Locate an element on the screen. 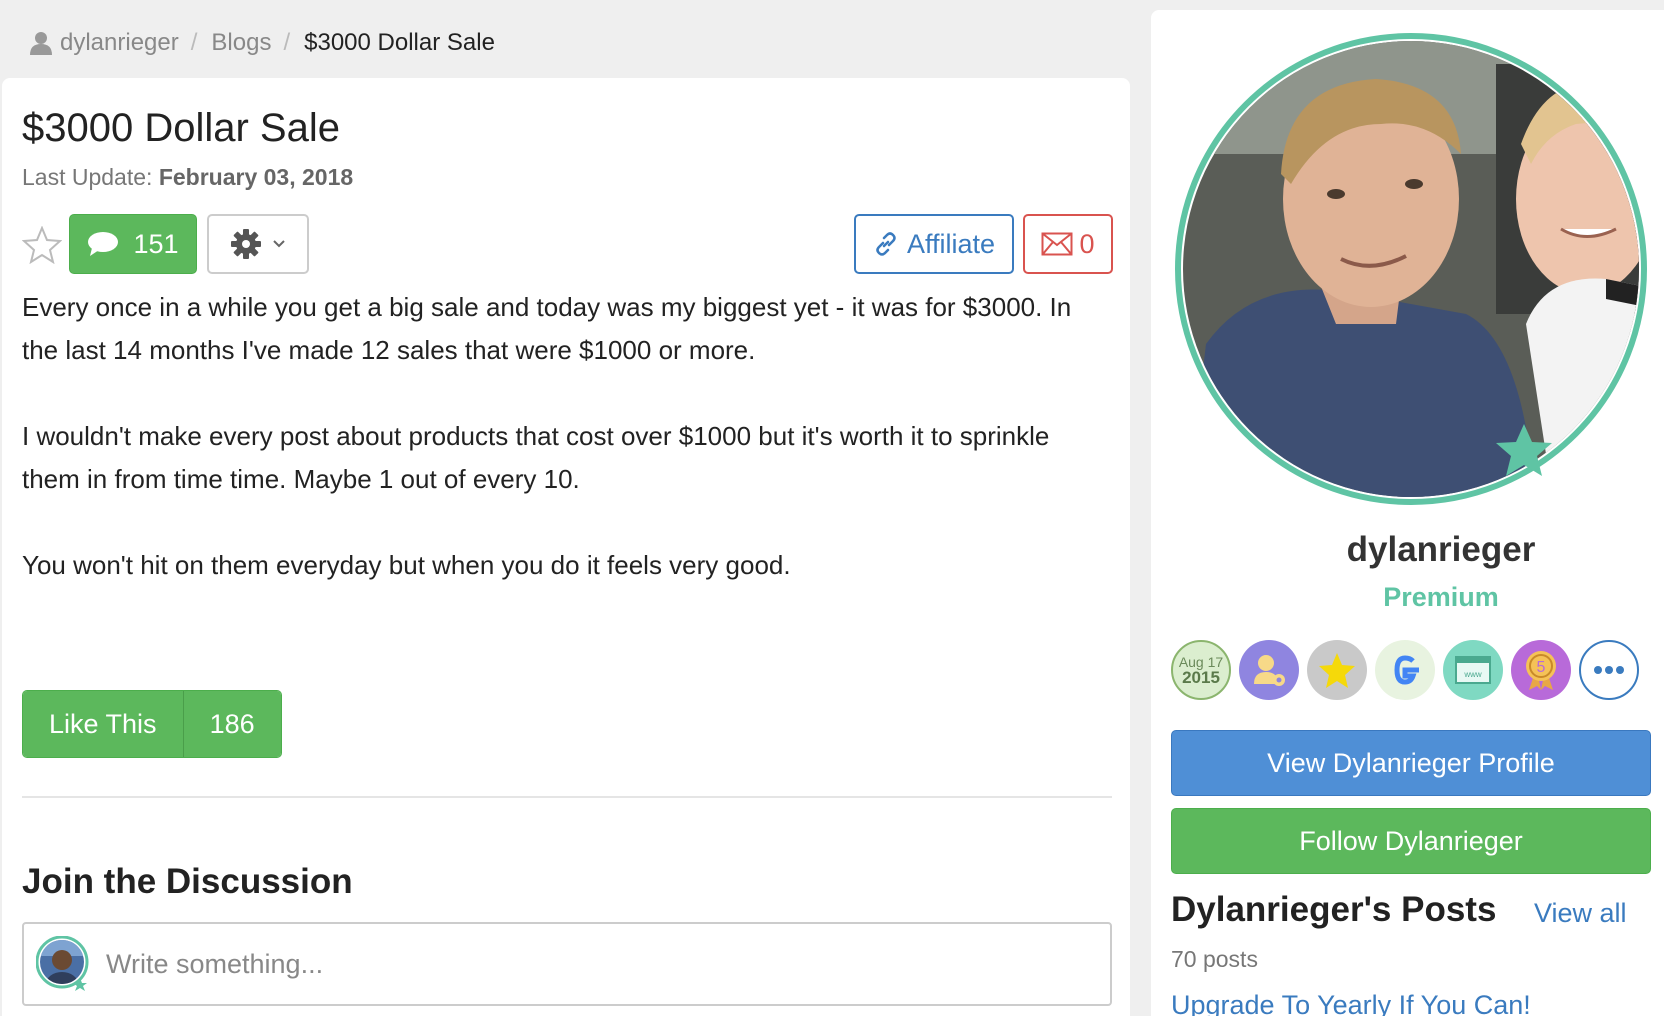 The width and height of the screenshot is (1664, 1016). profile-username: dylanrieger is located at coordinates (1441, 550).